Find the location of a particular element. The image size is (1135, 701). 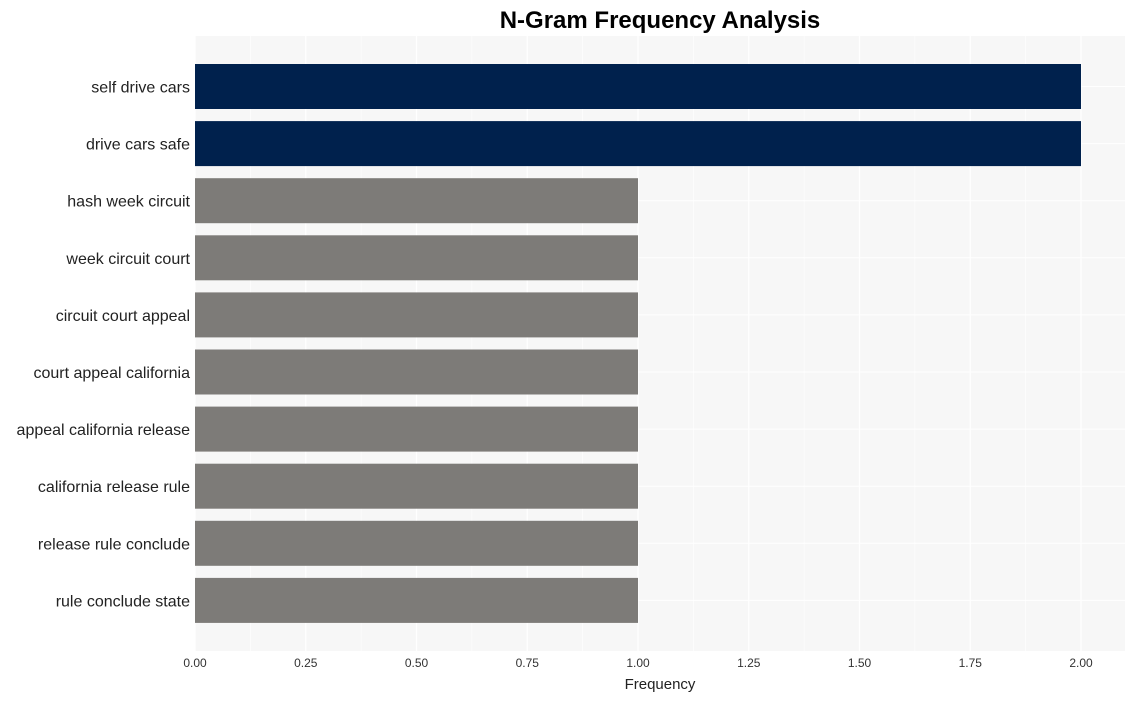

x-tick-label: 0.50 is located at coordinates (417, 663).